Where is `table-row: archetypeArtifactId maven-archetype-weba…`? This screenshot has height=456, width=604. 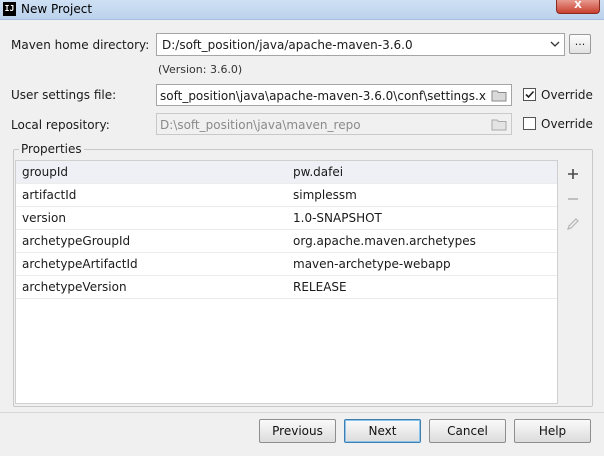 table-row: archetypeArtifactId maven-archetype-weba… is located at coordinates (286, 264).